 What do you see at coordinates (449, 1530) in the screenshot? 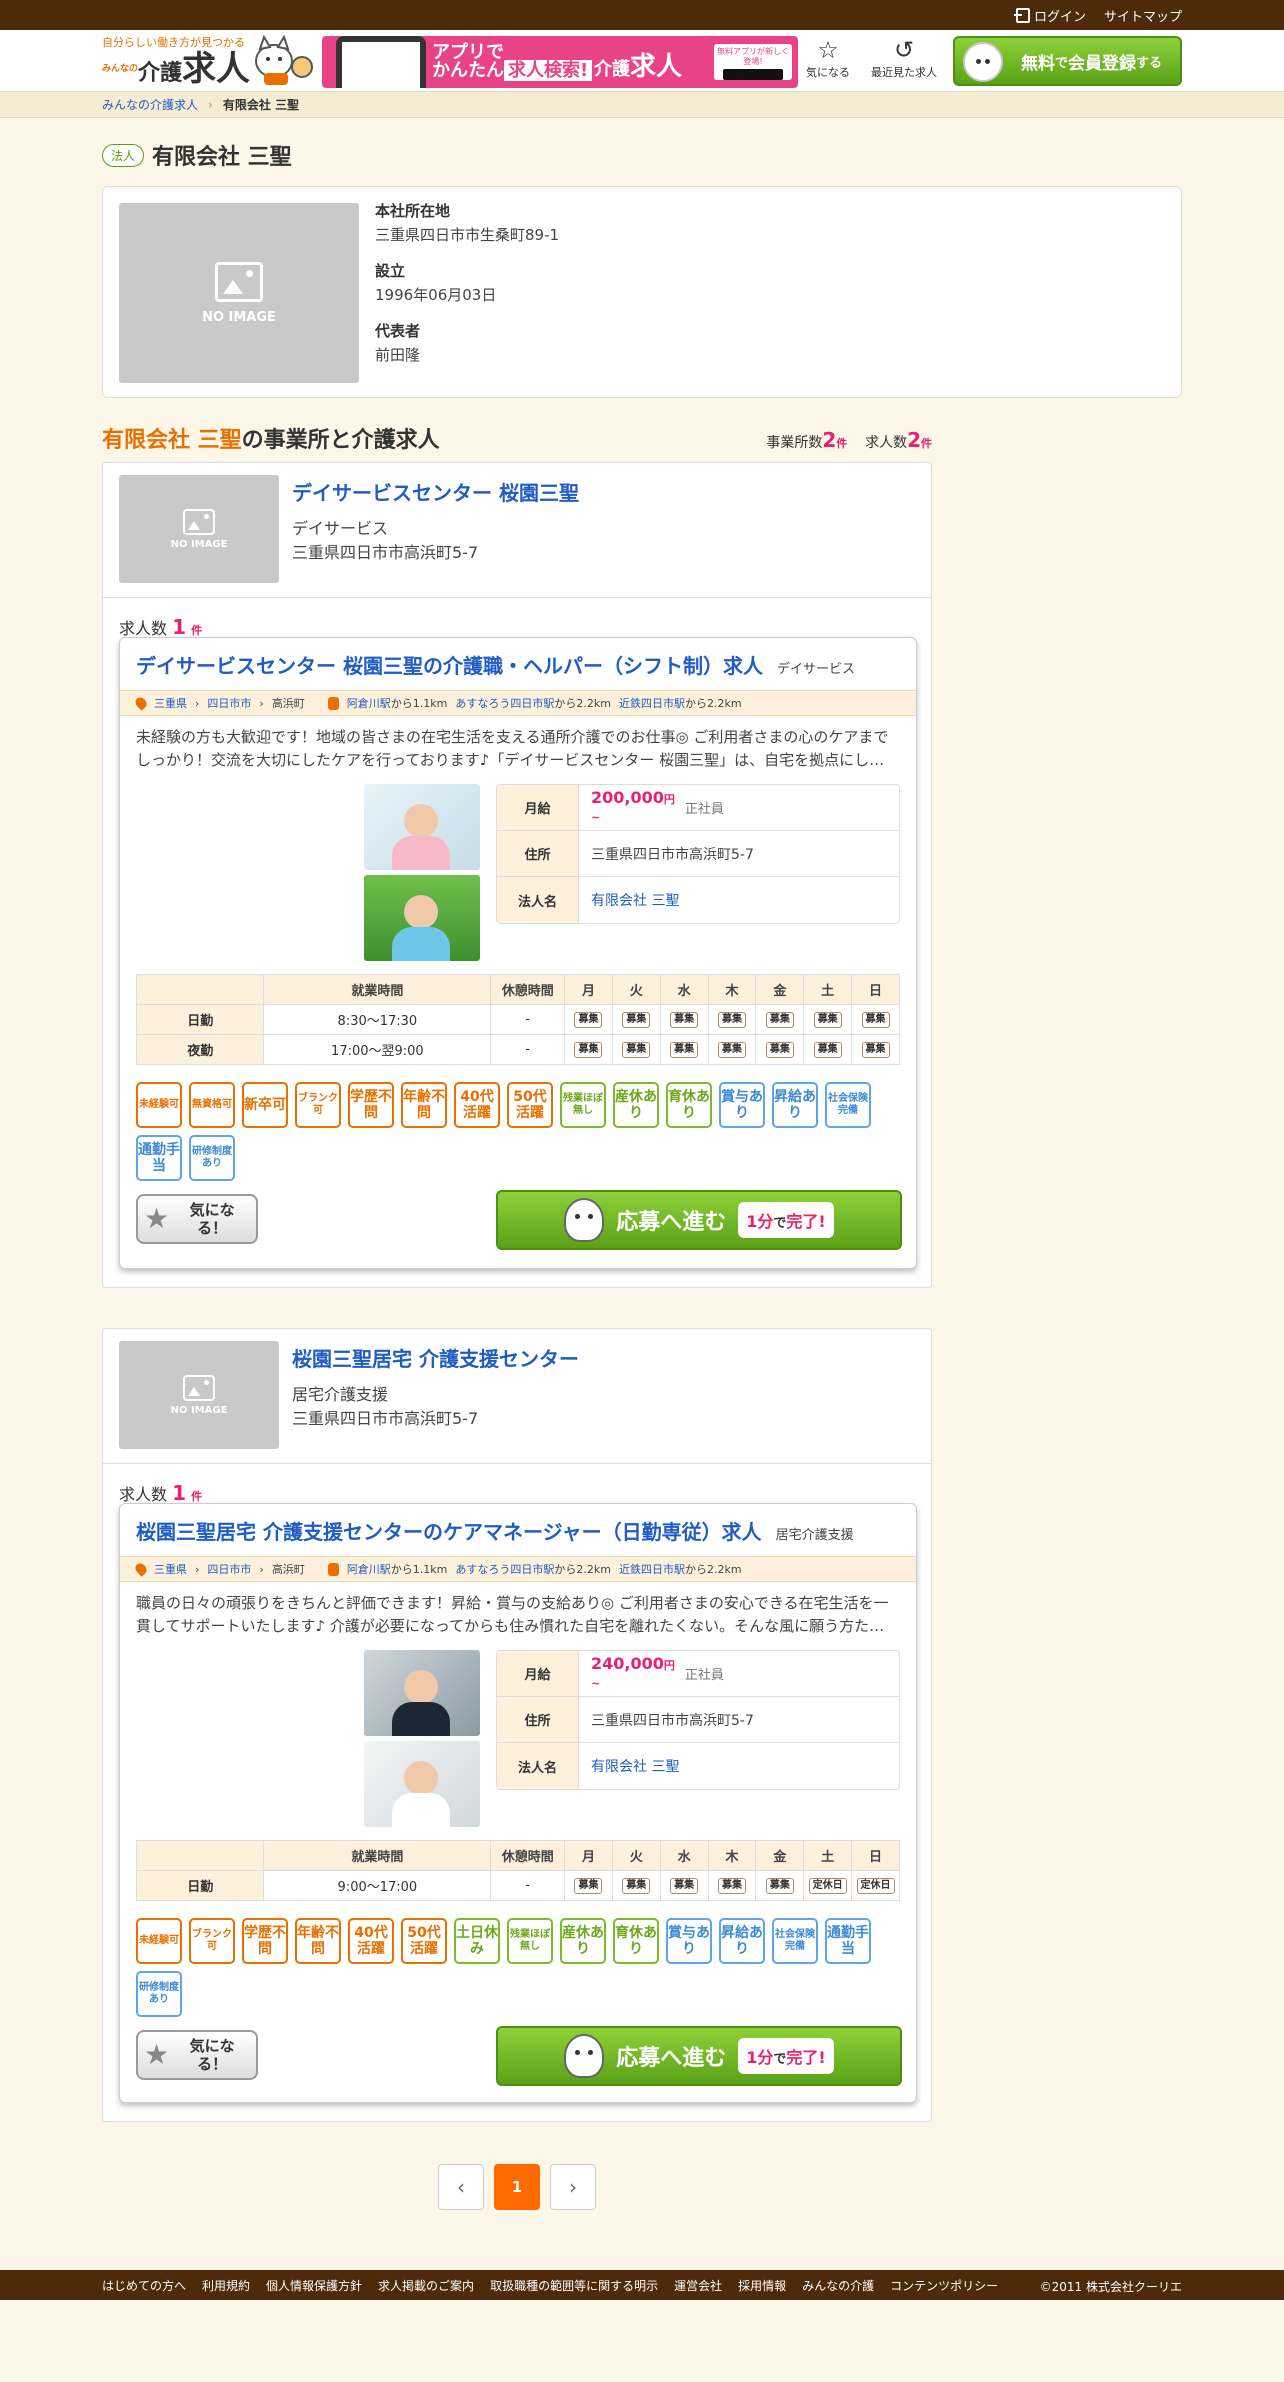
I see `job-title-link: 桜園三聖居宅 介護支援センターのケアマネージャー（日勤専従）求人` at bounding box center [449, 1530].